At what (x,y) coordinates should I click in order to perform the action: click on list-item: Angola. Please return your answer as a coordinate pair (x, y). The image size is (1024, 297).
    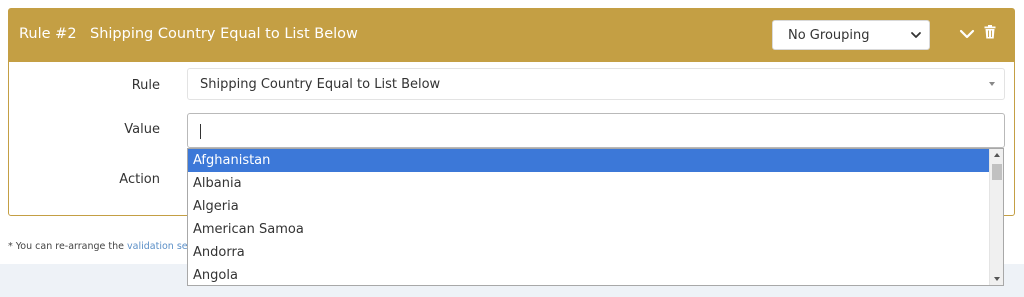
    Looking at the image, I should click on (588, 274).